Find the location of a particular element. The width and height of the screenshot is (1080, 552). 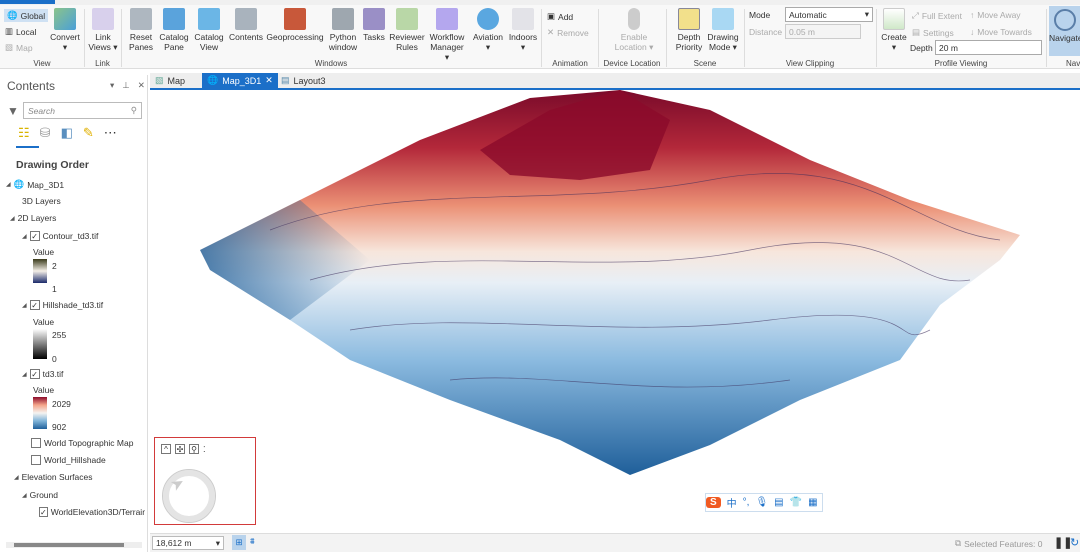

reset-panes-icon is located at coordinates (141, 19).